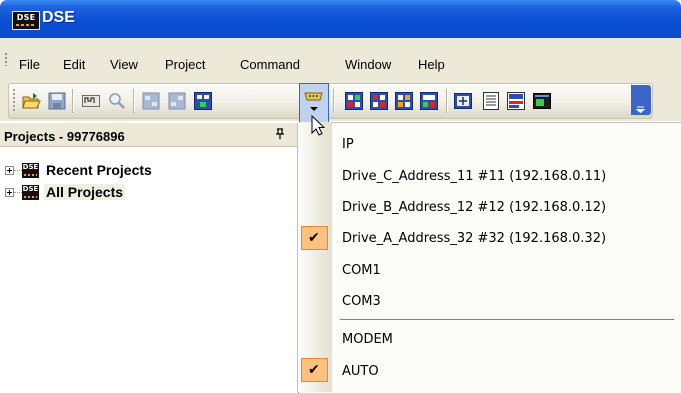 The height and width of the screenshot is (393, 681). What do you see at coordinates (361, 301) in the screenshot?
I see `menu-item-label: COM3` at bounding box center [361, 301].